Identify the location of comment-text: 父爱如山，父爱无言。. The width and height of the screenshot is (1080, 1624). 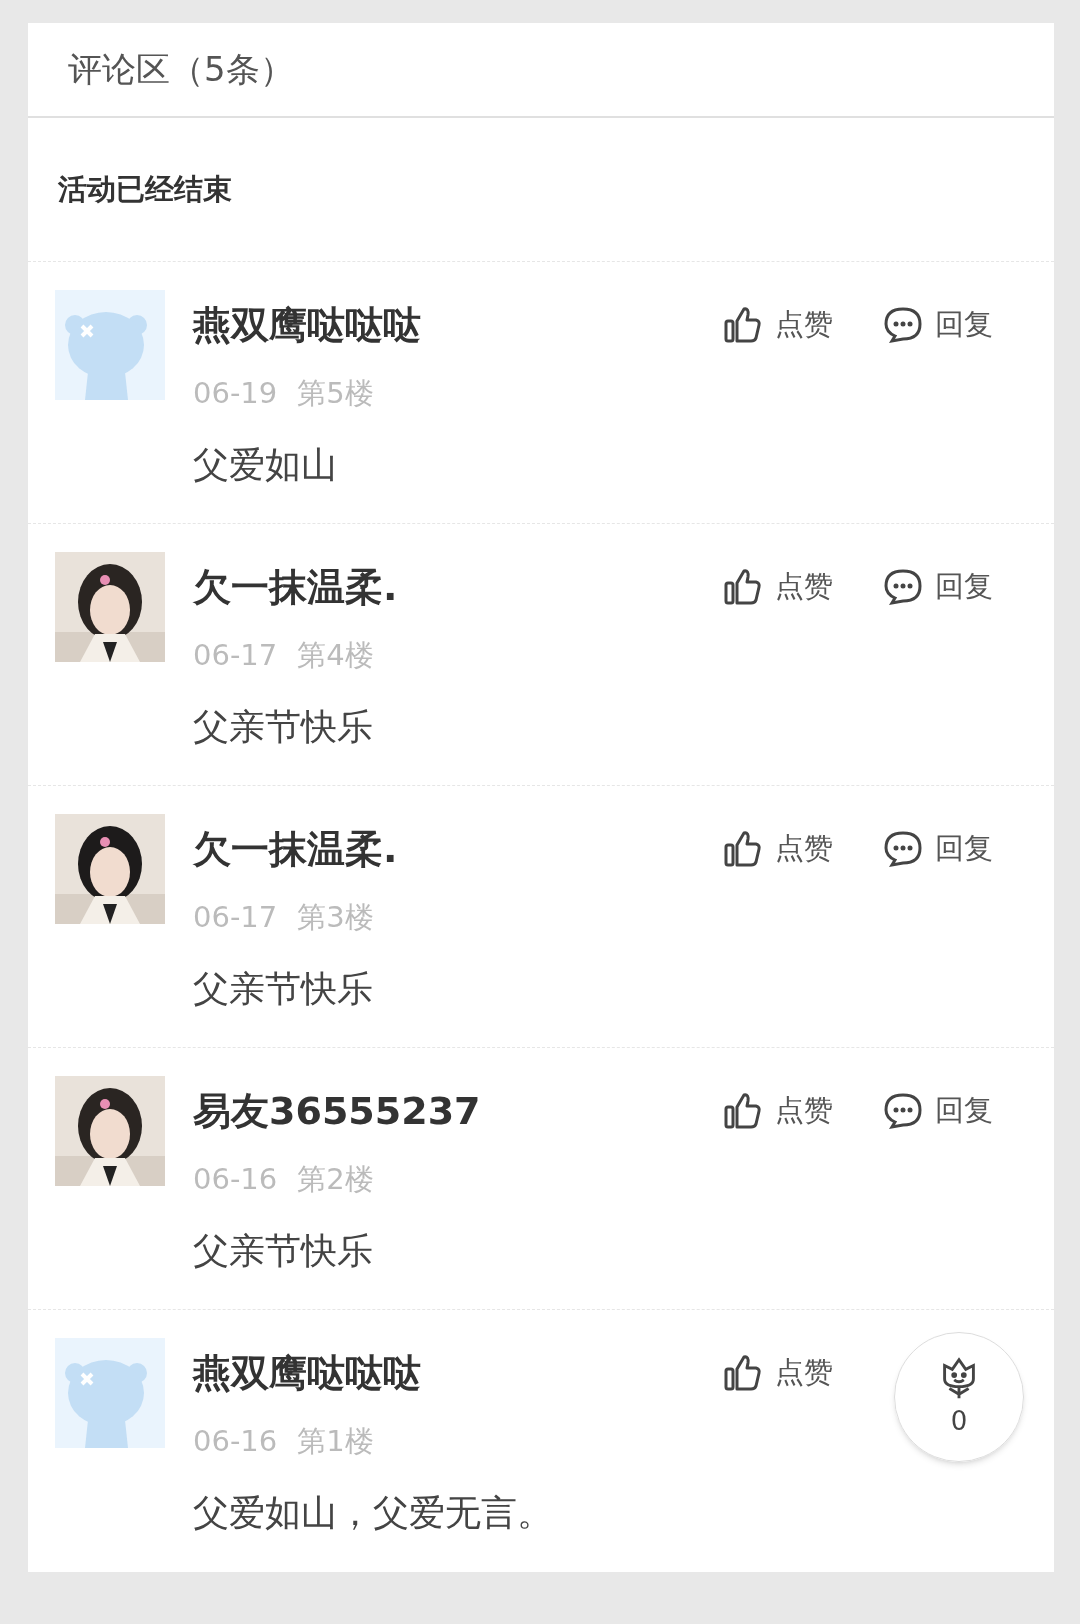
(373, 1512).